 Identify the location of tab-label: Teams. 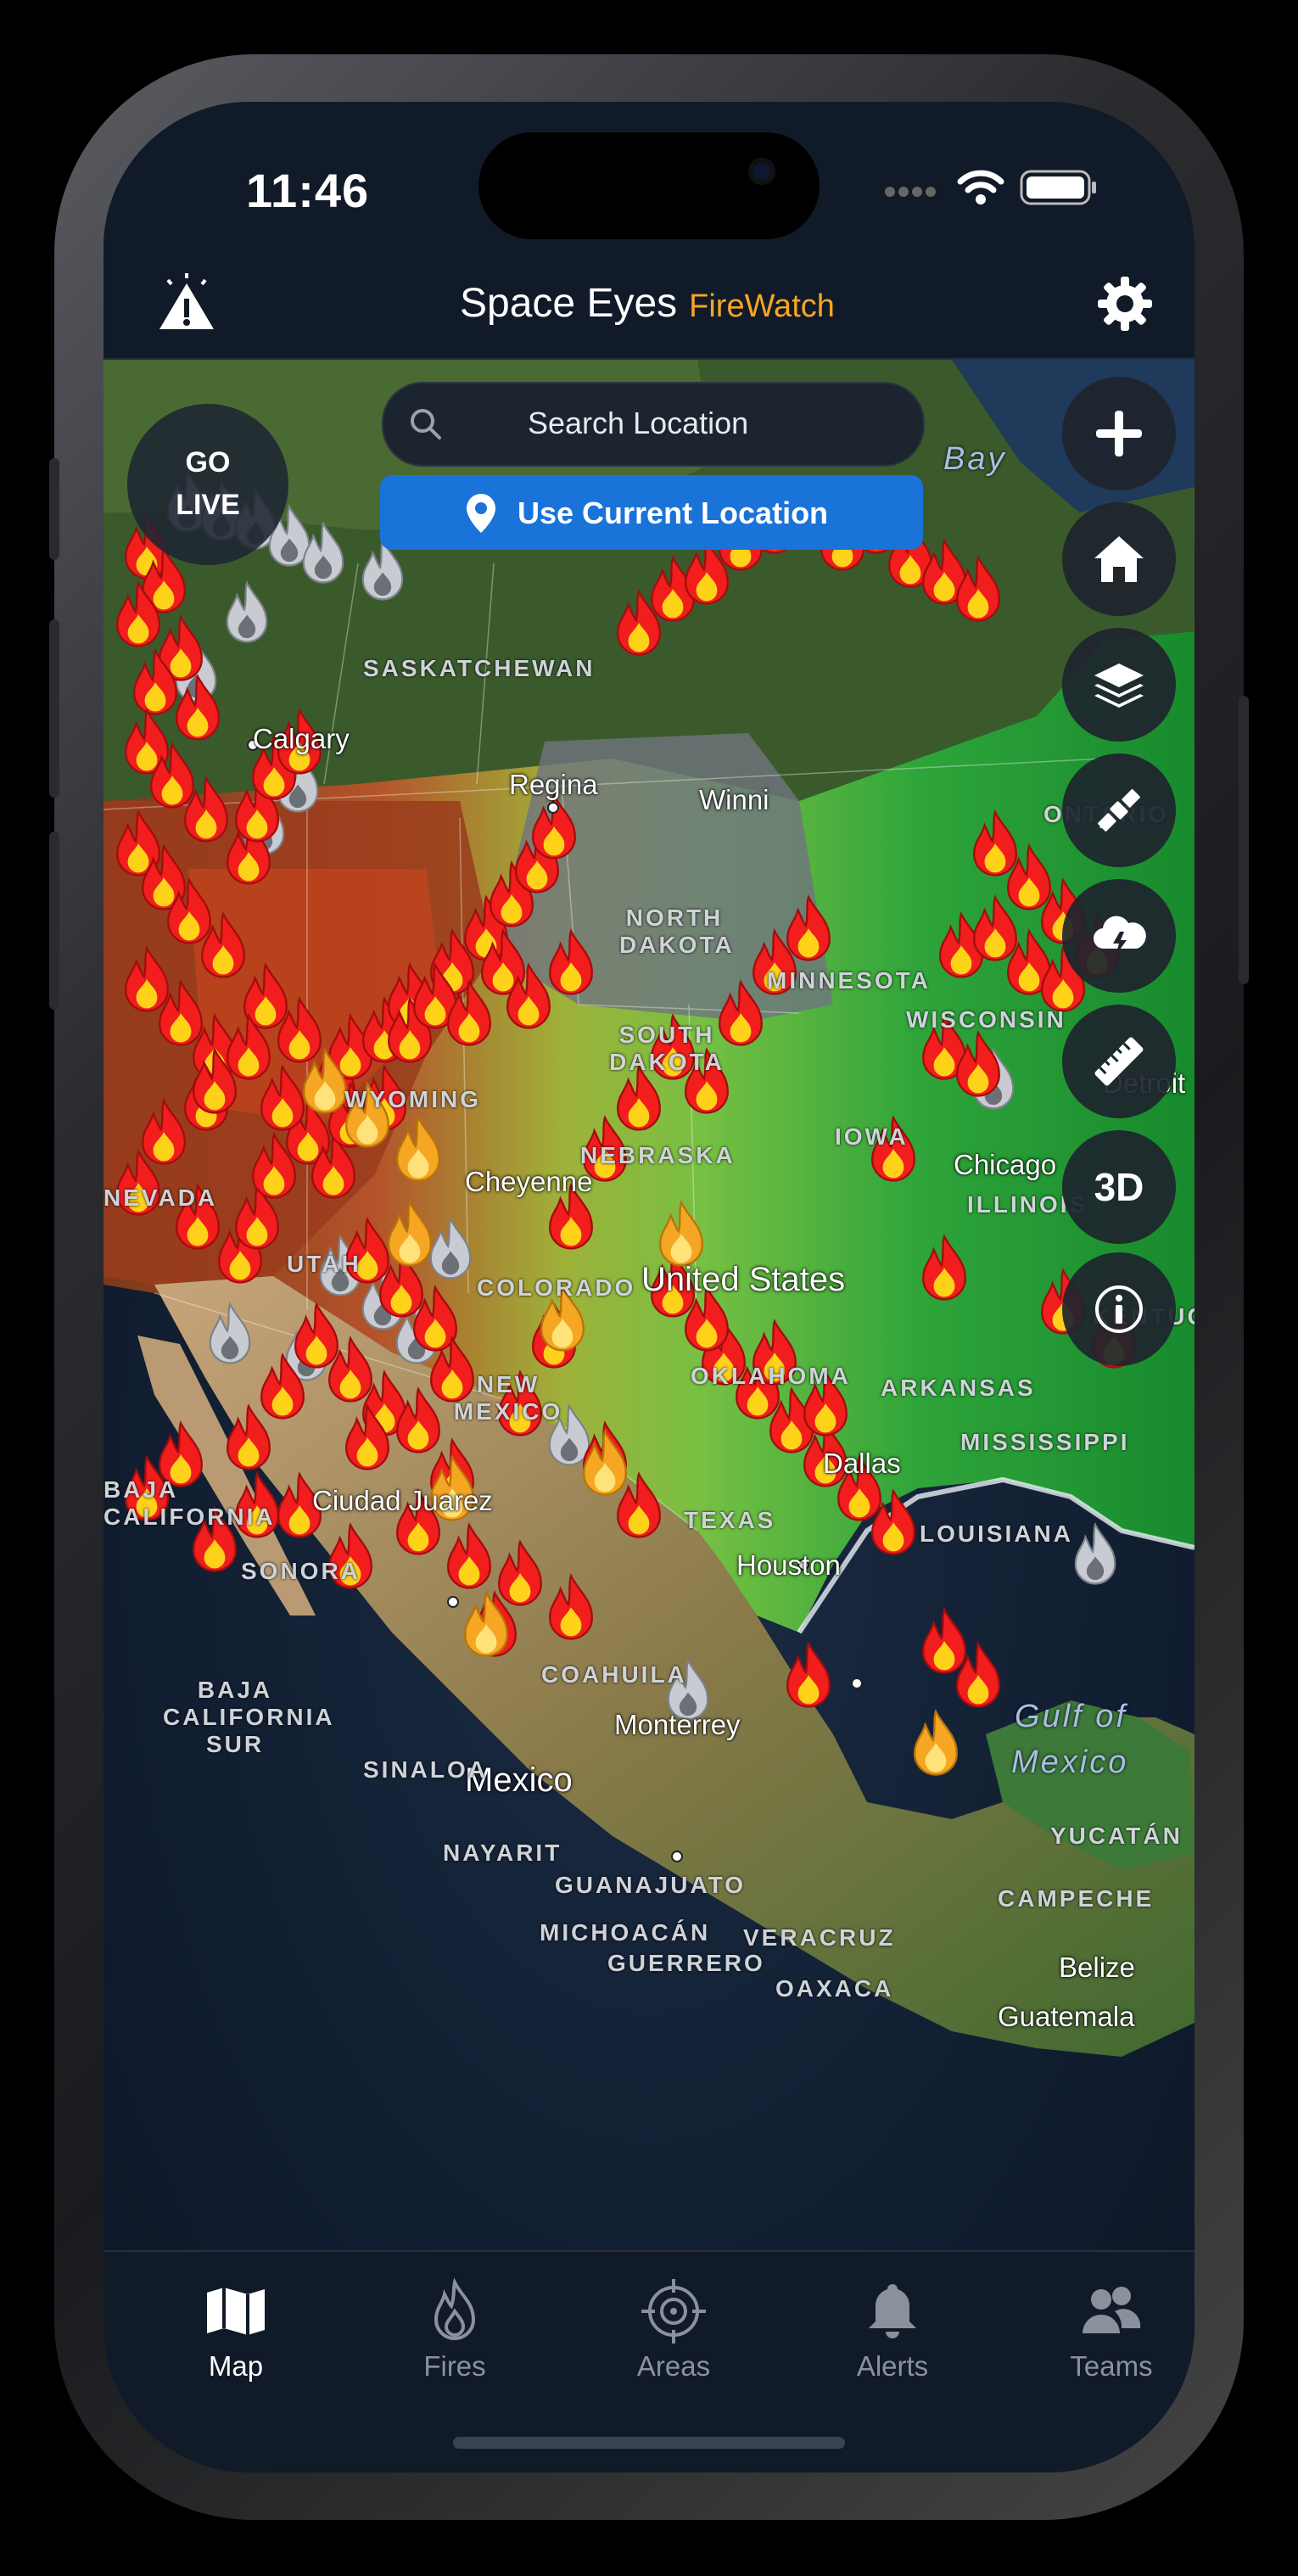
(1111, 2366).